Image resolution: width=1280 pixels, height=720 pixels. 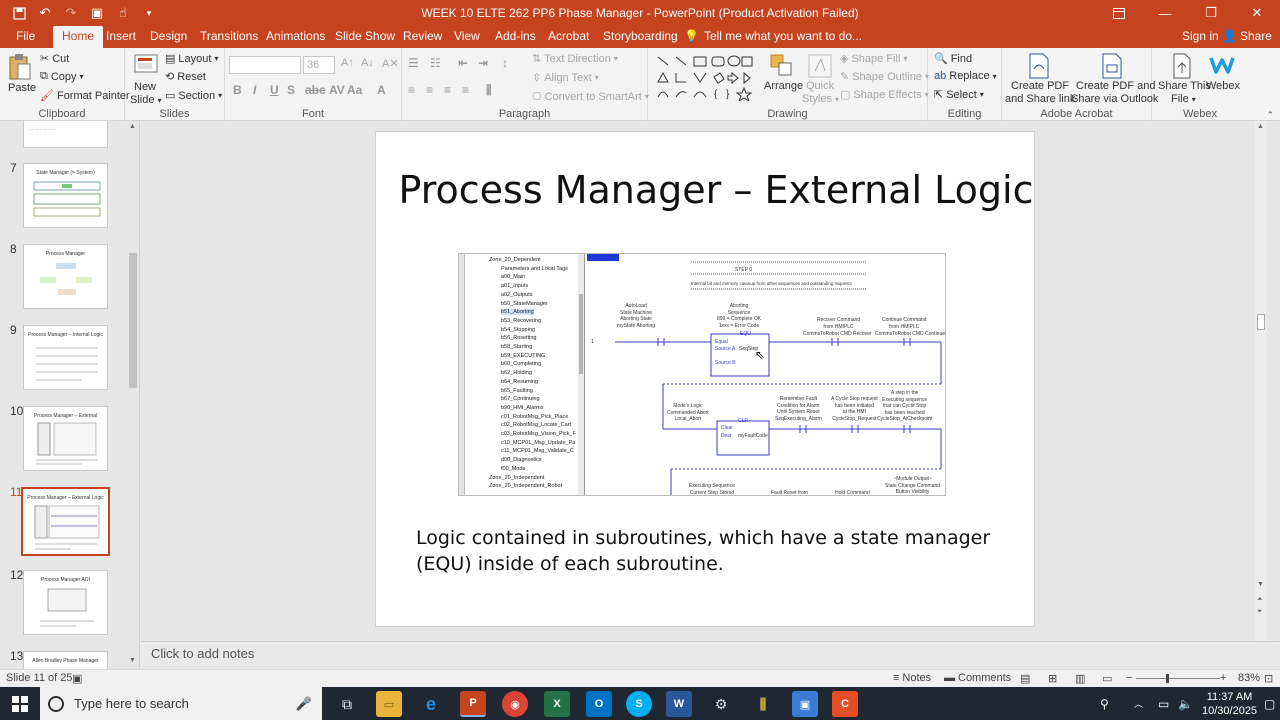 What do you see at coordinates (521, 364) in the screenshot?
I see `tree-item: b60_Completing` at bounding box center [521, 364].